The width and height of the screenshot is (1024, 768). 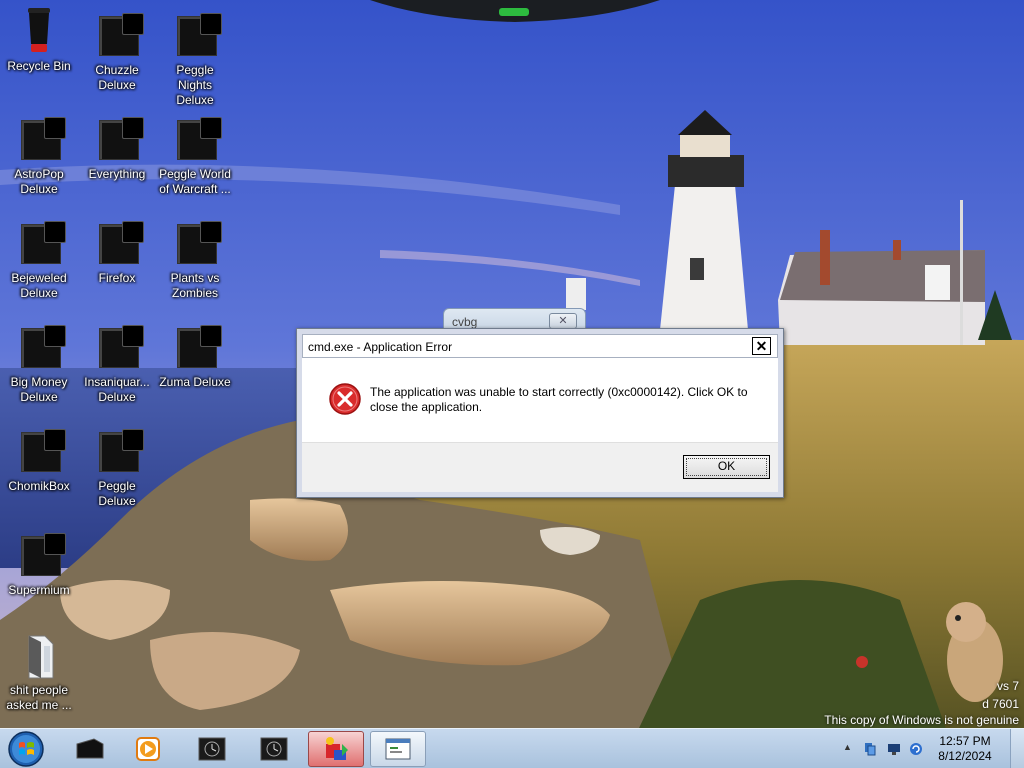 I want to click on desktop-icon-label: Recycle Bin, so click(x=39, y=66).